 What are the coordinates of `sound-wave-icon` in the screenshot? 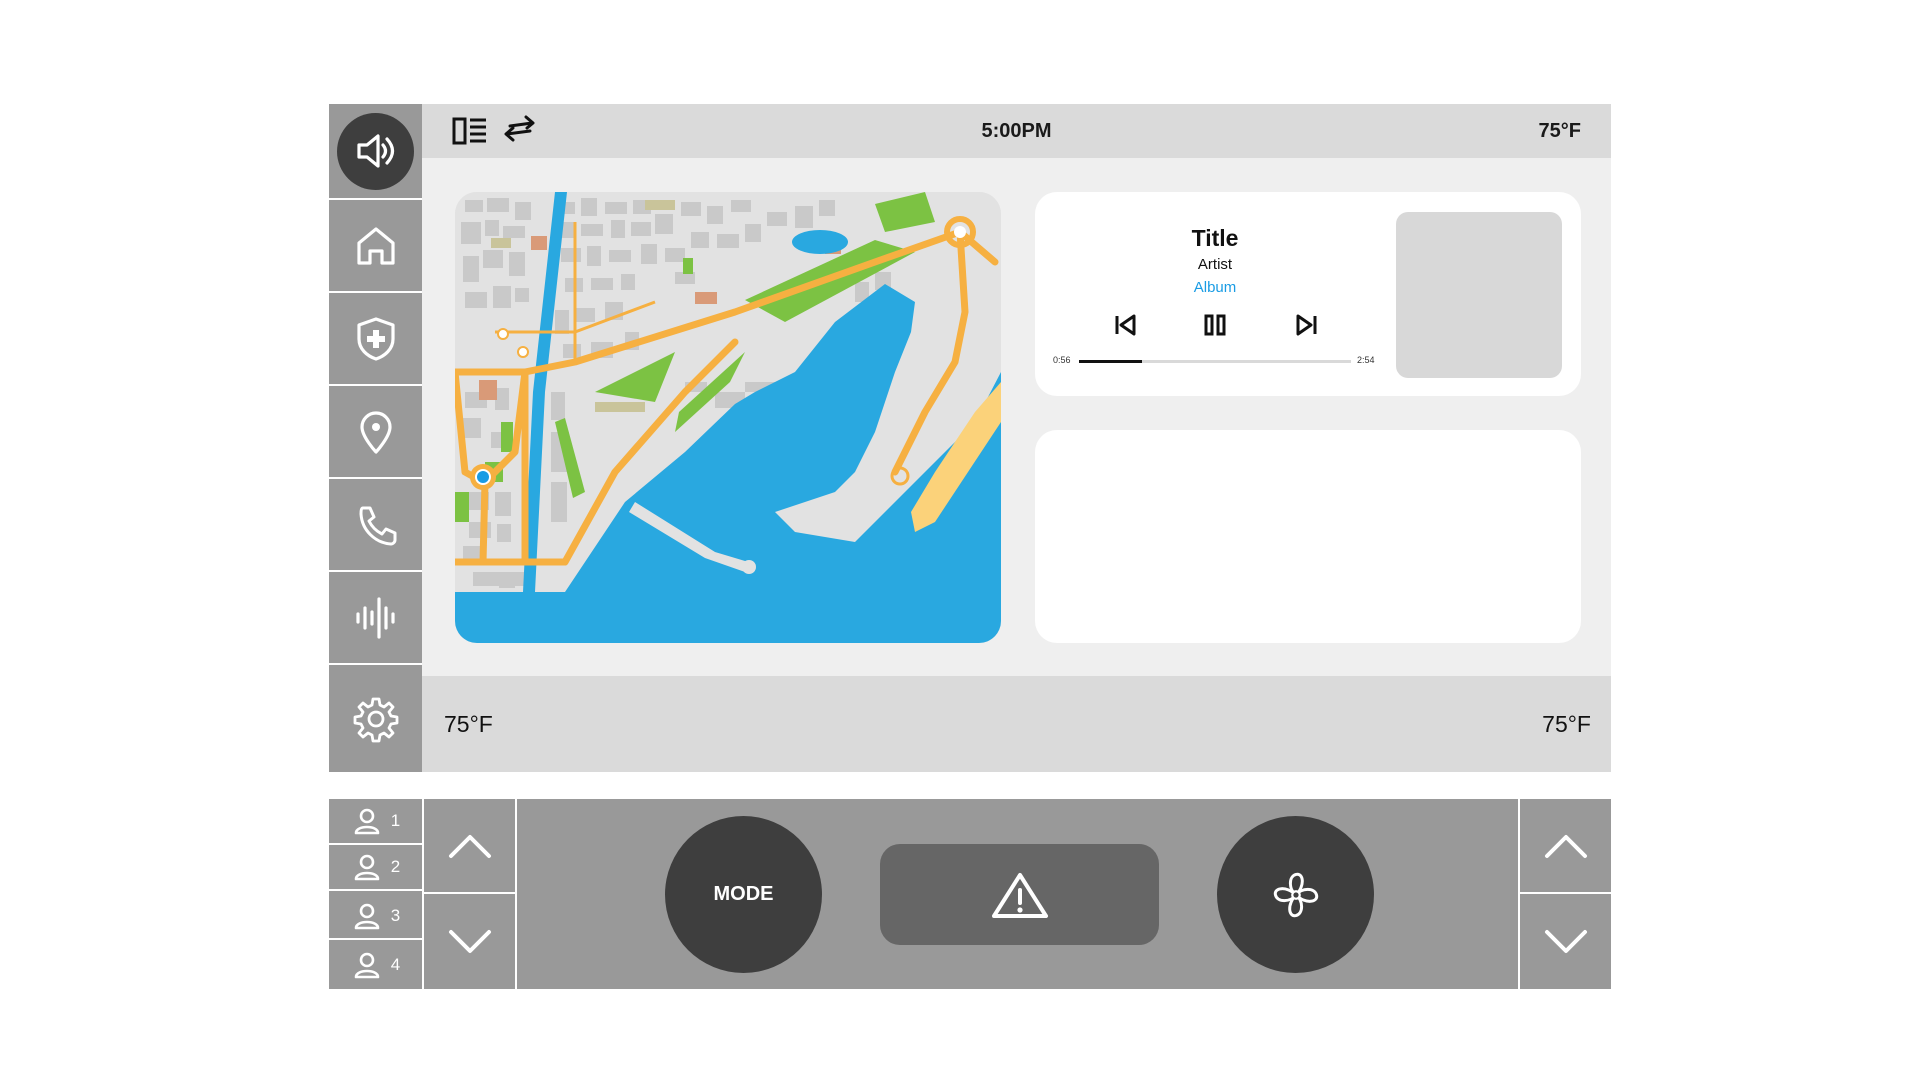 It's located at (375, 617).